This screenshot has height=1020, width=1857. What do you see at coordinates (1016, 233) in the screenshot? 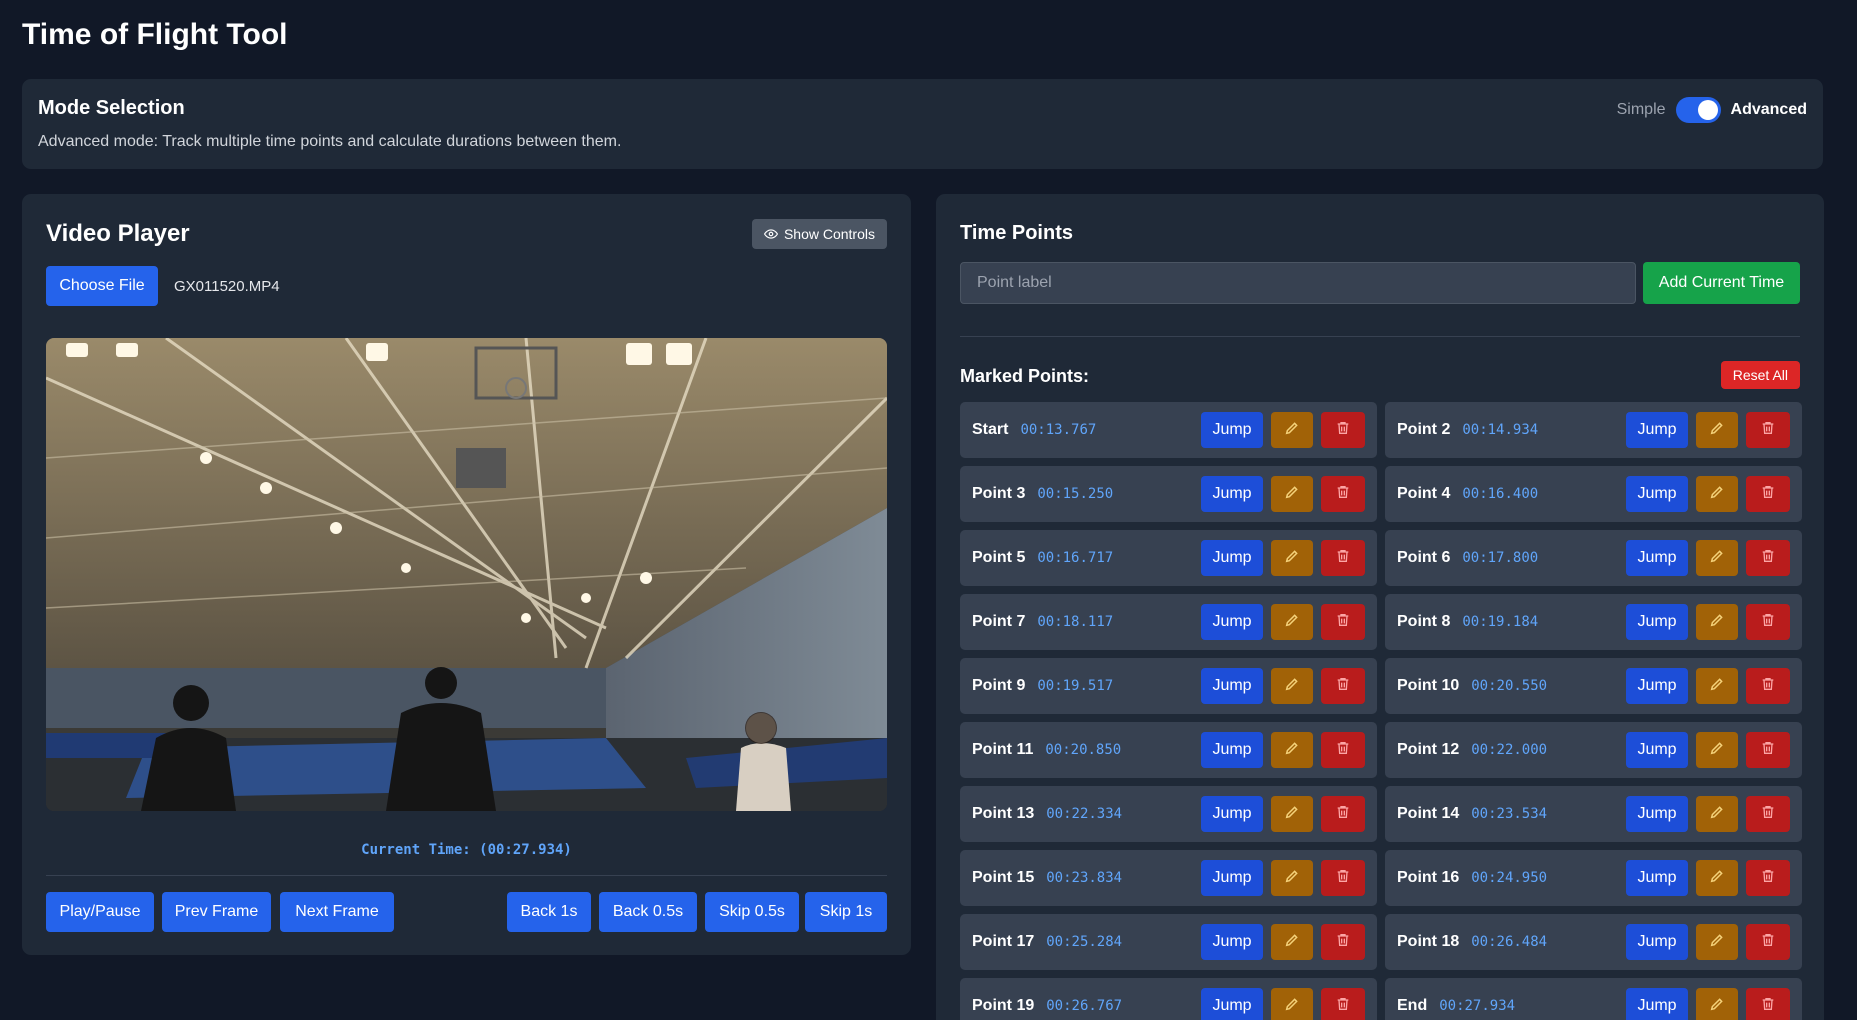
I see `time-points-title: Time Points` at bounding box center [1016, 233].